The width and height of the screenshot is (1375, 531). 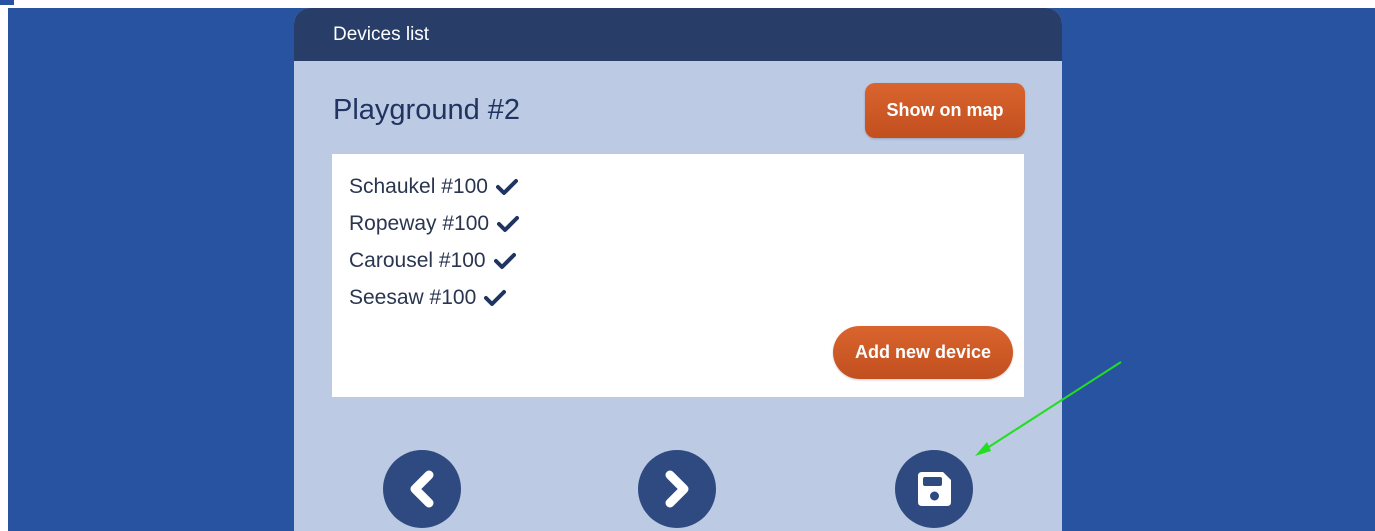 I want to click on floppy-disk-icon, so click(x=934, y=489).